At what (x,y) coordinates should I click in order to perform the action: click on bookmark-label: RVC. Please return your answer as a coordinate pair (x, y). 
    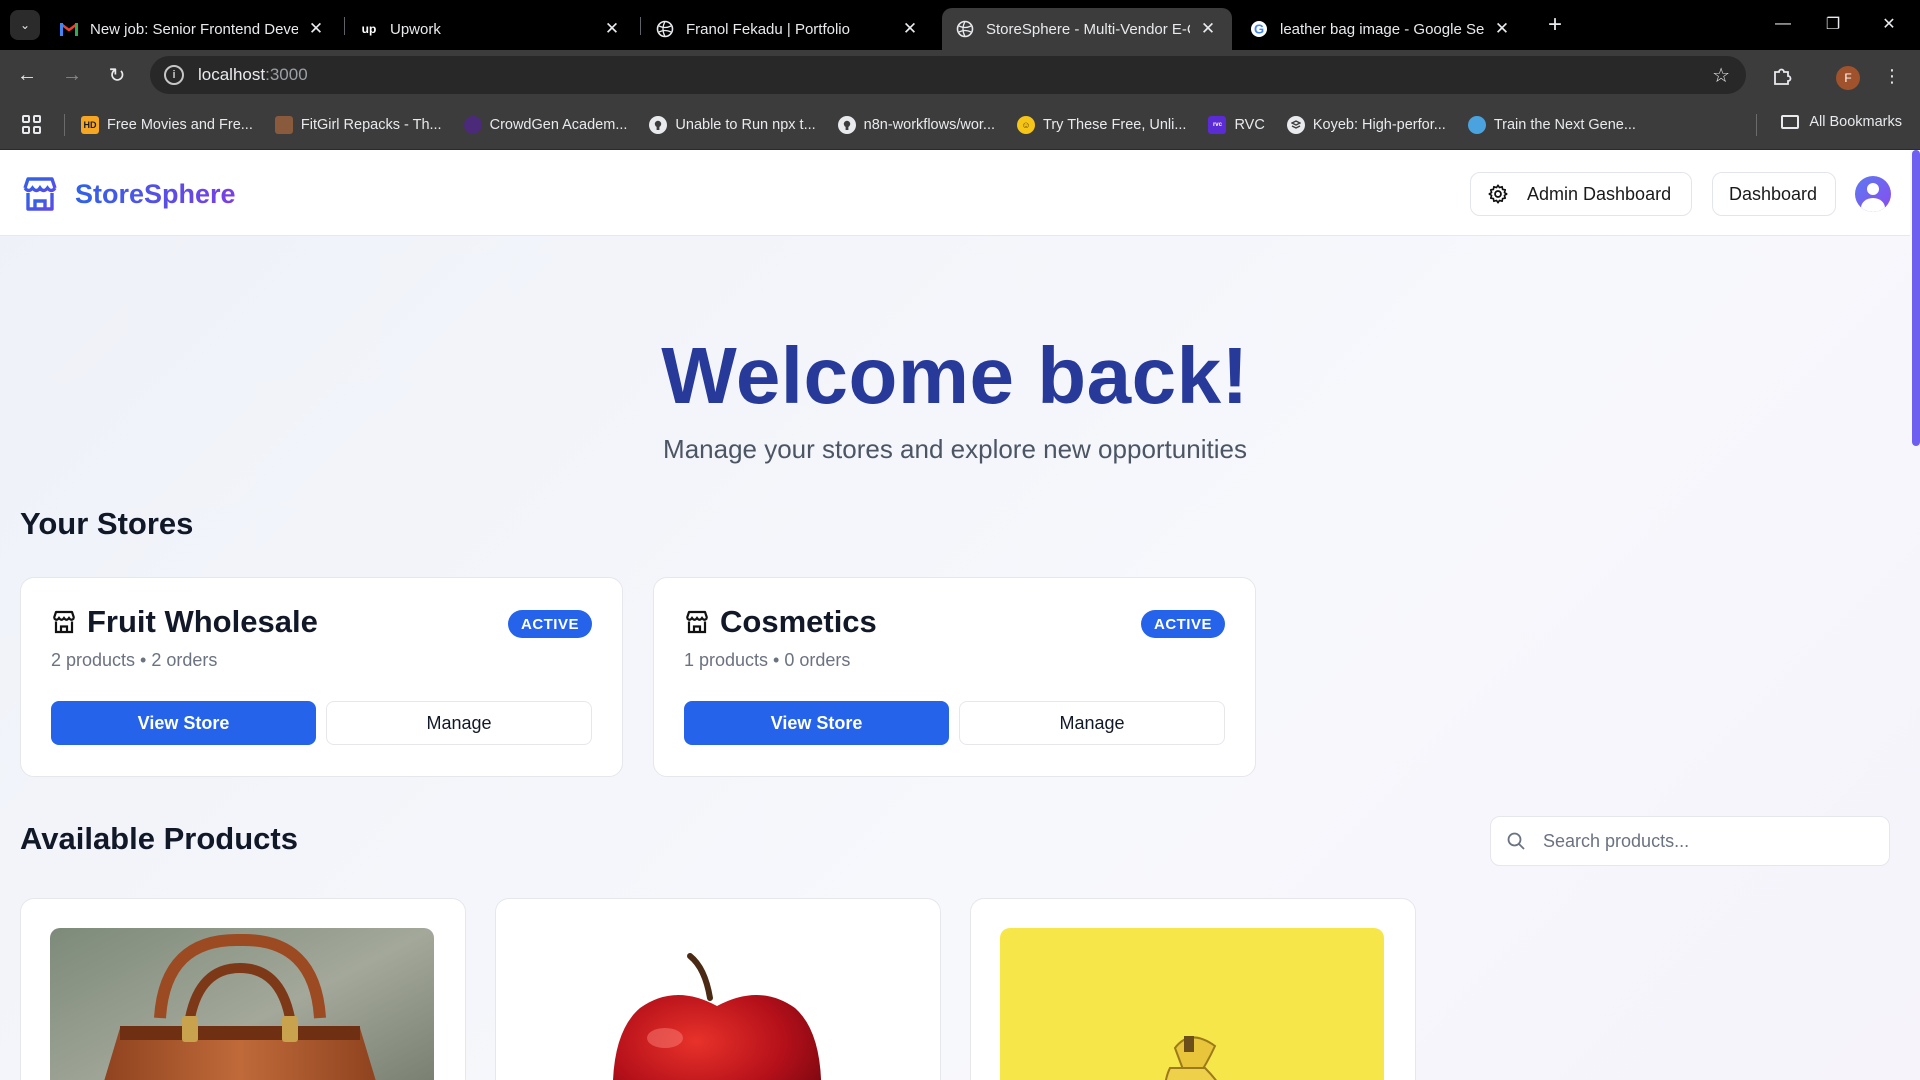
    Looking at the image, I should click on (1249, 124).